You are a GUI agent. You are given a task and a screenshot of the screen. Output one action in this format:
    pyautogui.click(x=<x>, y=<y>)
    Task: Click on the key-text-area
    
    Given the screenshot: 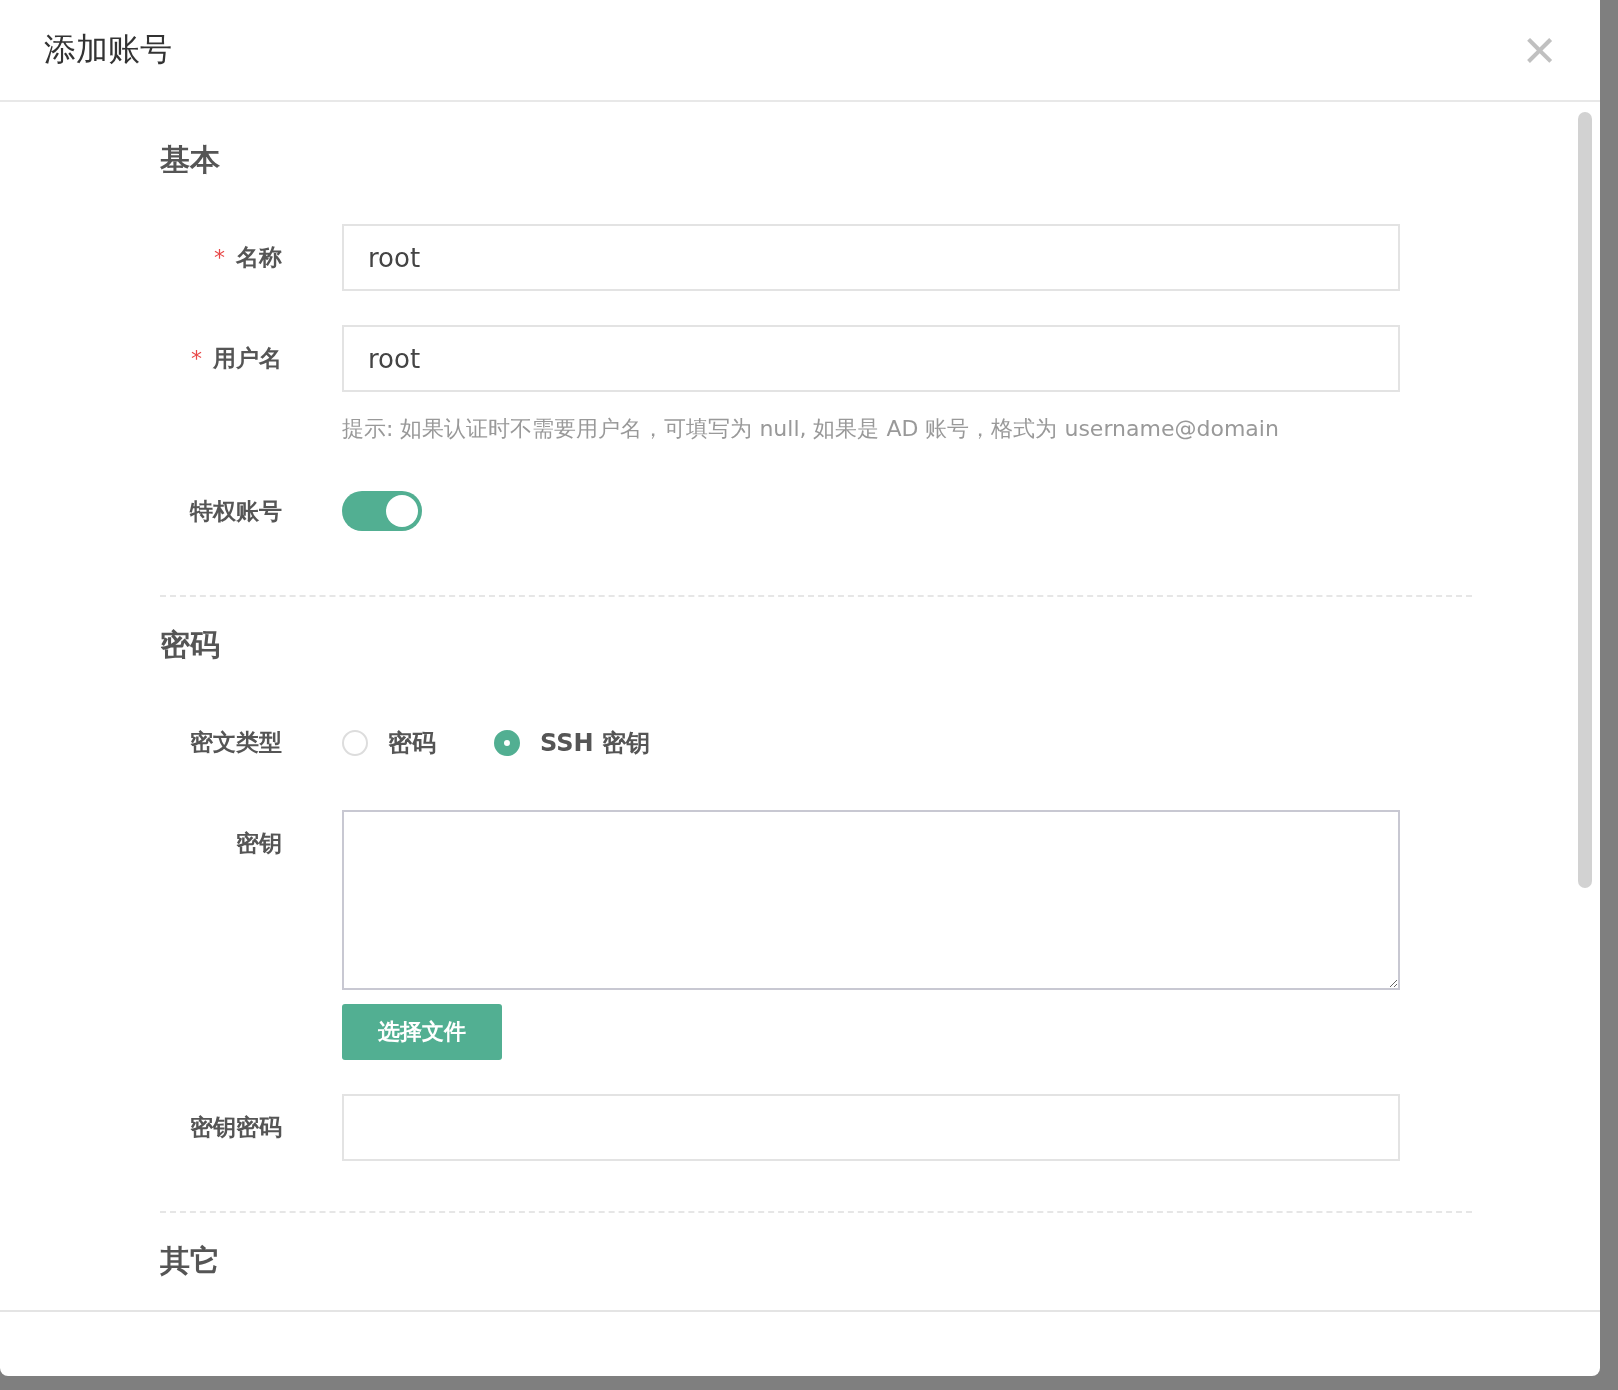 What is the action you would take?
    pyautogui.click(x=871, y=900)
    